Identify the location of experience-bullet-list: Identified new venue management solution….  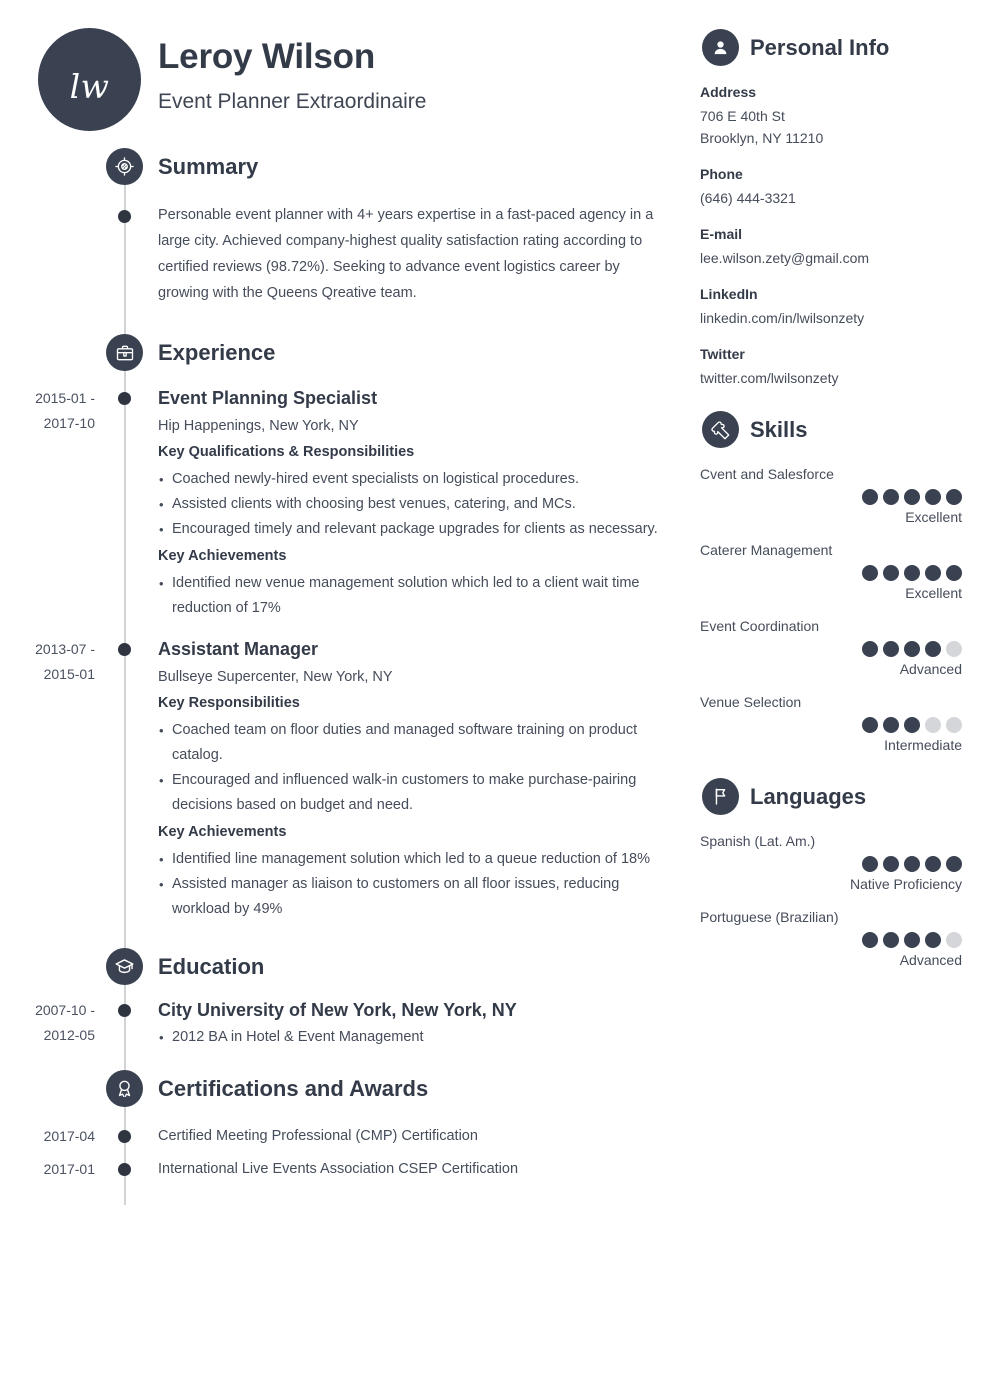
(409, 596).